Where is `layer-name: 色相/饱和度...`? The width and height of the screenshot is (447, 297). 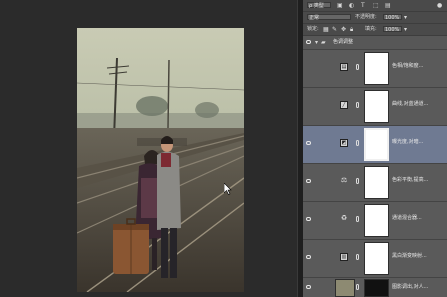 layer-name: 色相/饱和度... is located at coordinates (408, 66).